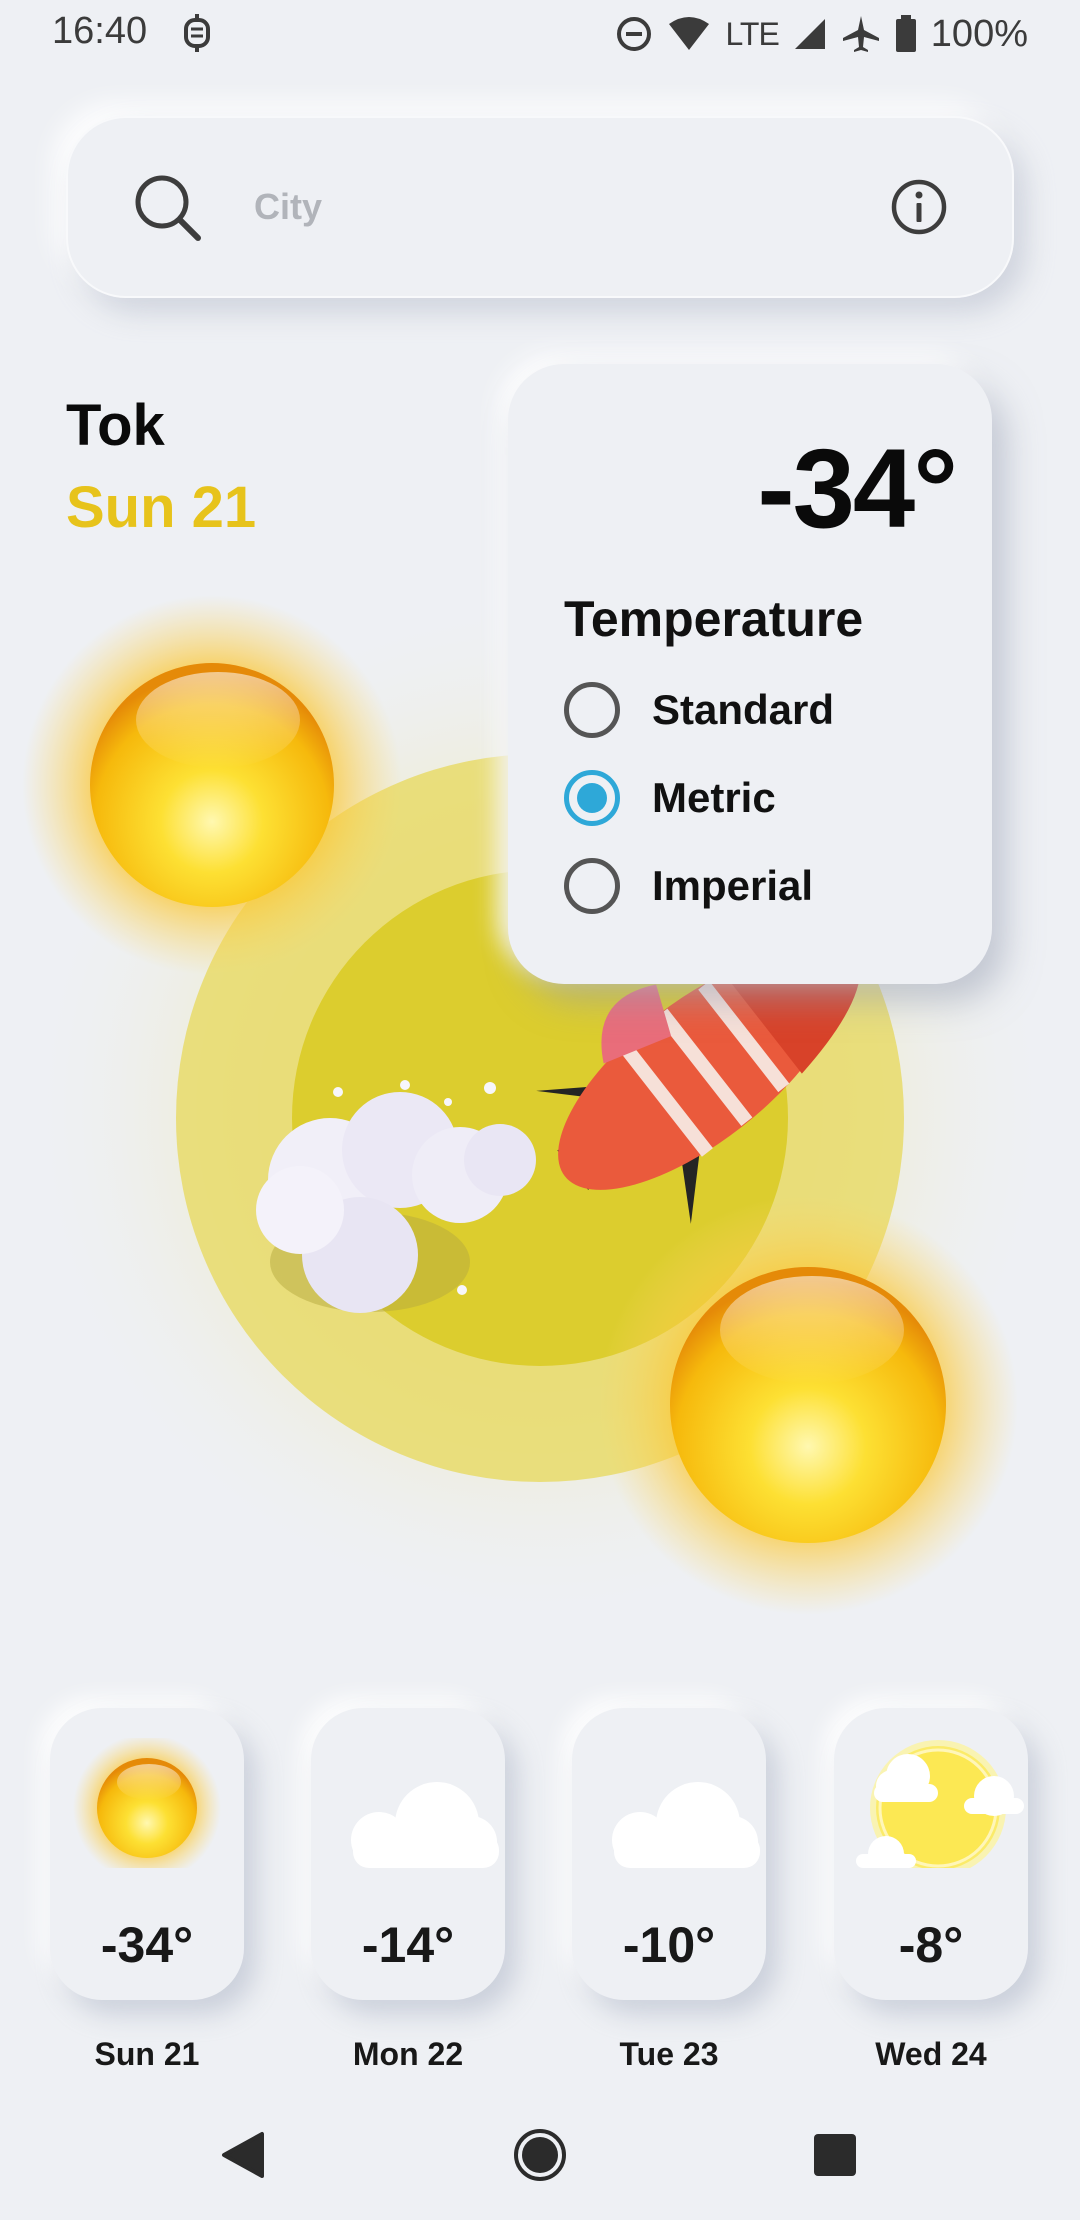  What do you see at coordinates (245, 2155) in the screenshot?
I see `back-icon` at bounding box center [245, 2155].